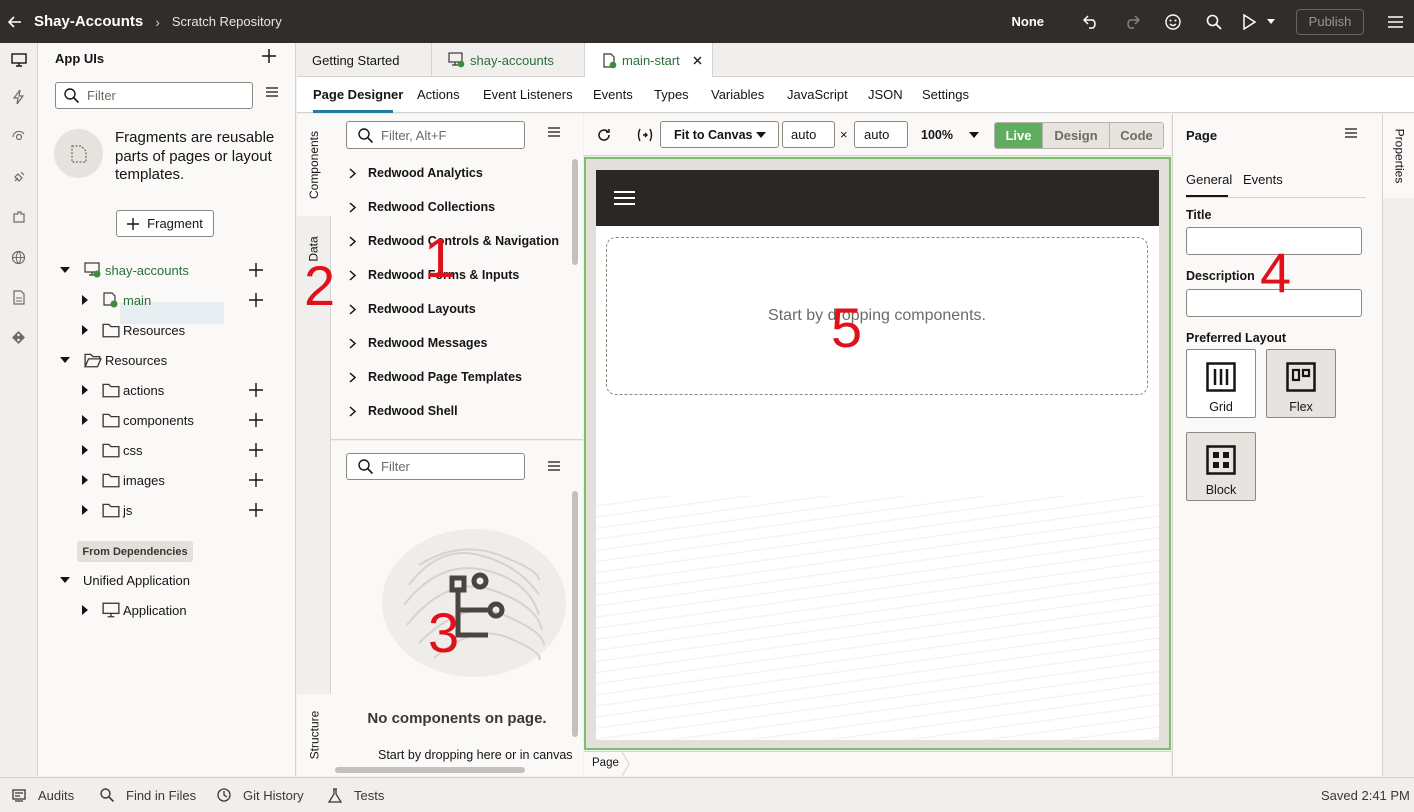 The width and height of the screenshot is (1414, 812). Describe the element at coordinates (422, 207) in the screenshot. I see `category-redwood-collections: Redwood Collections` at that location.